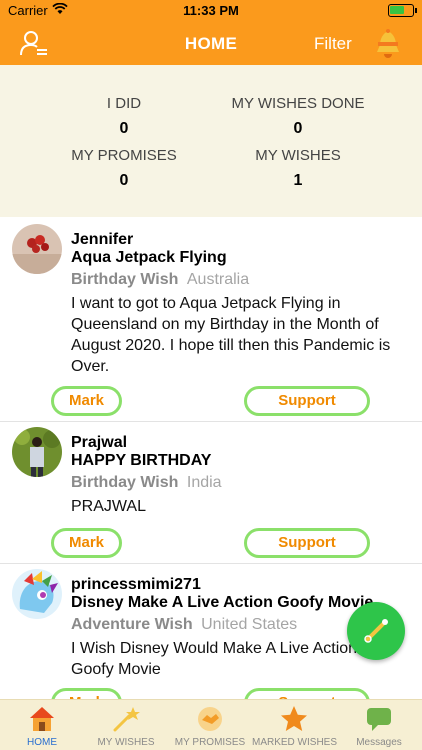  I want to click on wish-meta: Adventure Wish United States, so click(184, 625).